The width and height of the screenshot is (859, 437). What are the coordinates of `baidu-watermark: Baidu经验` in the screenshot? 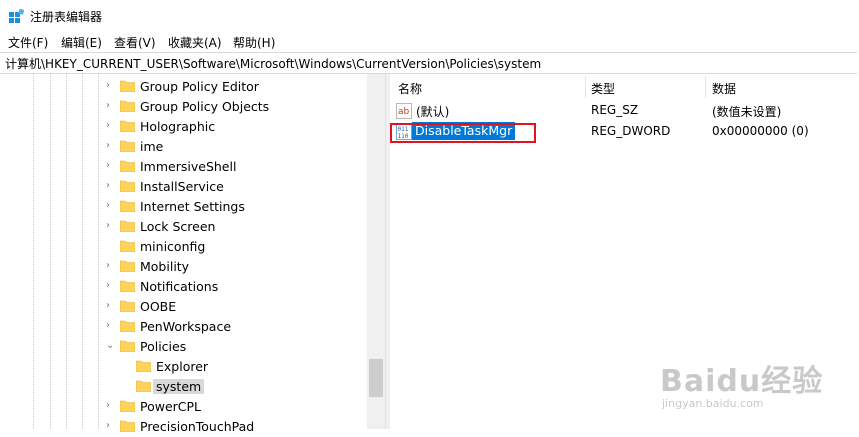 It's located at (742, 381).